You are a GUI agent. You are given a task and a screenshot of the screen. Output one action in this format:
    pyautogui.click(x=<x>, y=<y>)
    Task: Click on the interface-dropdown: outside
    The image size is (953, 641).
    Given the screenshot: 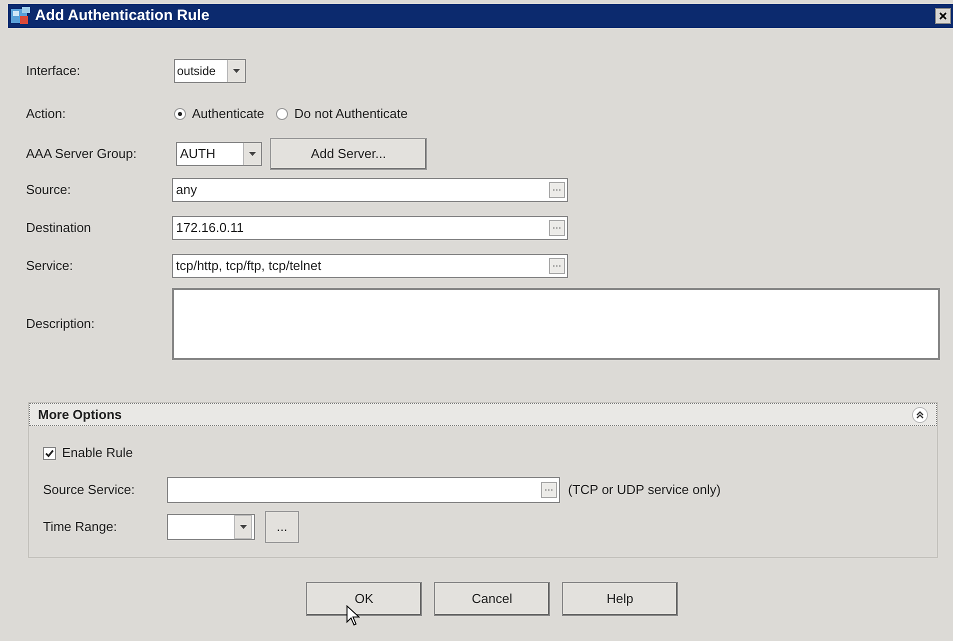 What is the action you would take?
    pyautogui.click(x=210, y=71)
    